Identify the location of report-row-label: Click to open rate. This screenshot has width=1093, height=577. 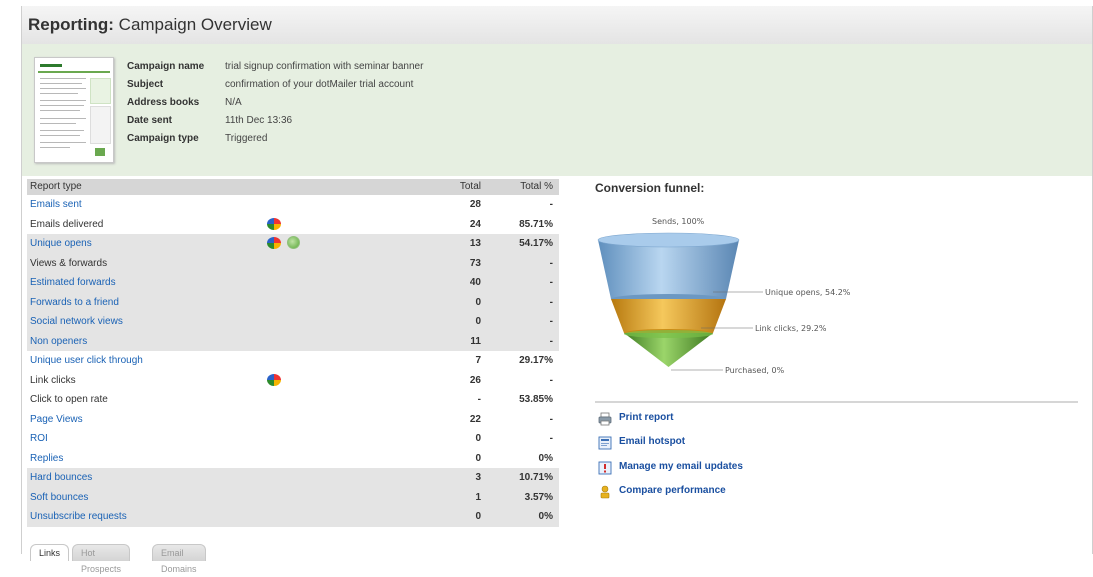
(69, 399).